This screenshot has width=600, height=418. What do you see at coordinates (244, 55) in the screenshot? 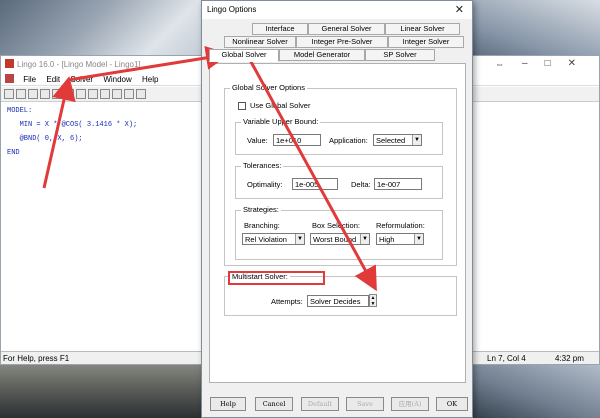
I see `tab-global-solver: Global Solver` at bounding box center [244, 55].